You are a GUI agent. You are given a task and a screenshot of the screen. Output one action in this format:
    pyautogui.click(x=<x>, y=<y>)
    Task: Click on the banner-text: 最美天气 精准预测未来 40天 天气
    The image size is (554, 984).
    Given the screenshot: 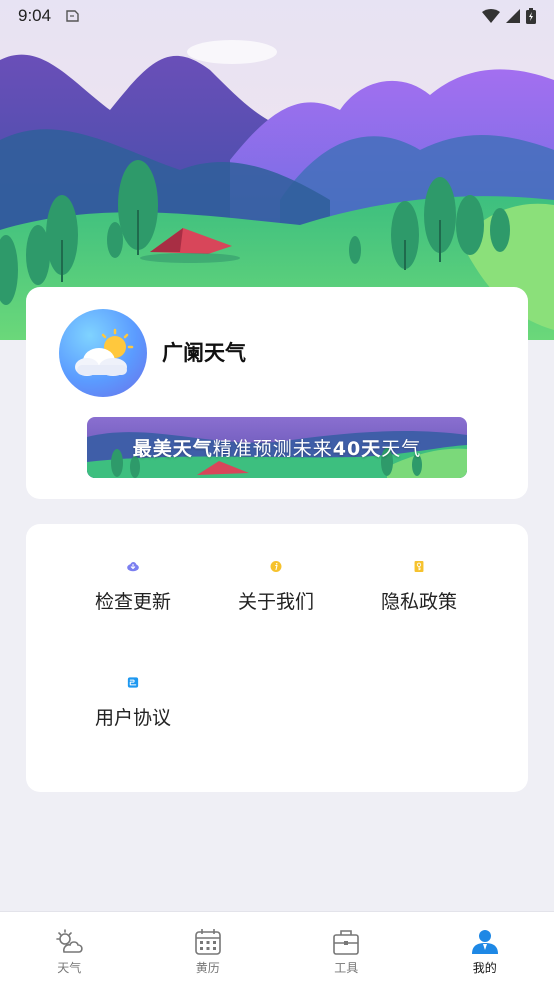 What is the action you would take?
    pyautogui.click(x=277, y=447)
    